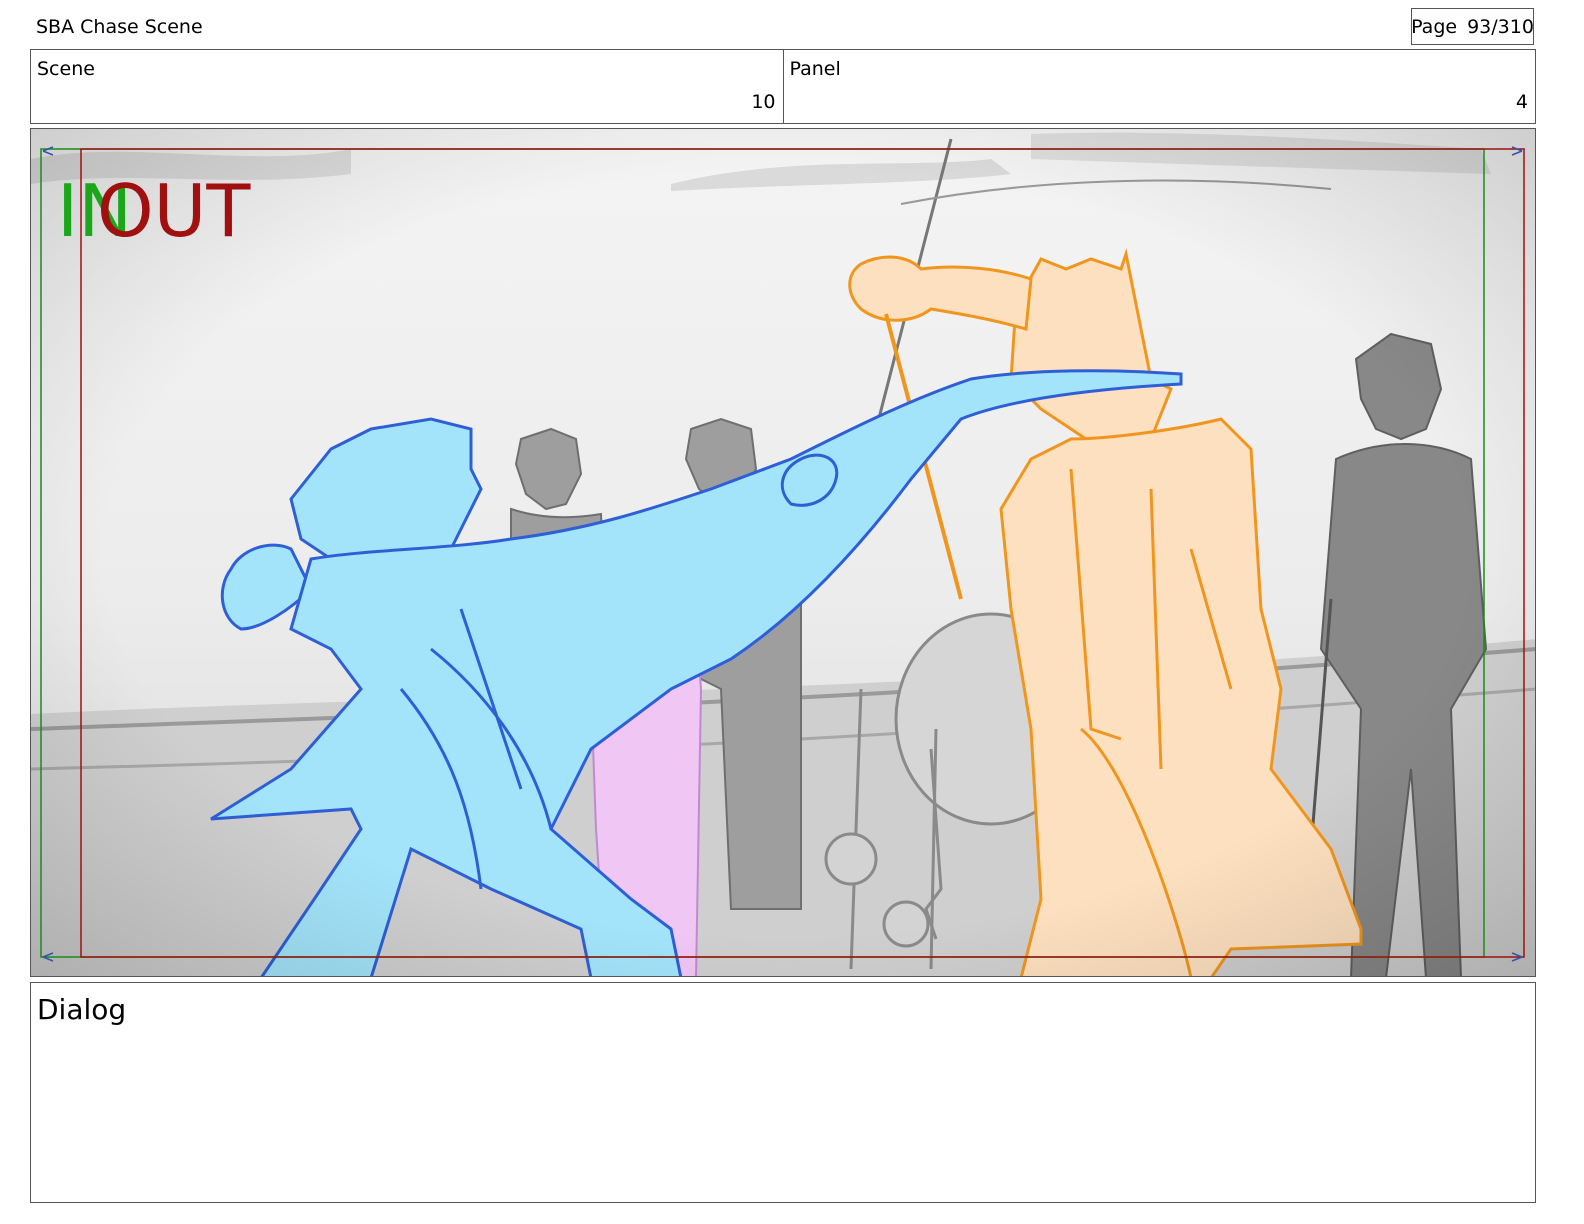 The width and height of the screenshot is (1584, 1224). What do you see at coordinates (763, 102) in the screenshot?
I see `scene-value: 10` at bounding box center [763, 102].